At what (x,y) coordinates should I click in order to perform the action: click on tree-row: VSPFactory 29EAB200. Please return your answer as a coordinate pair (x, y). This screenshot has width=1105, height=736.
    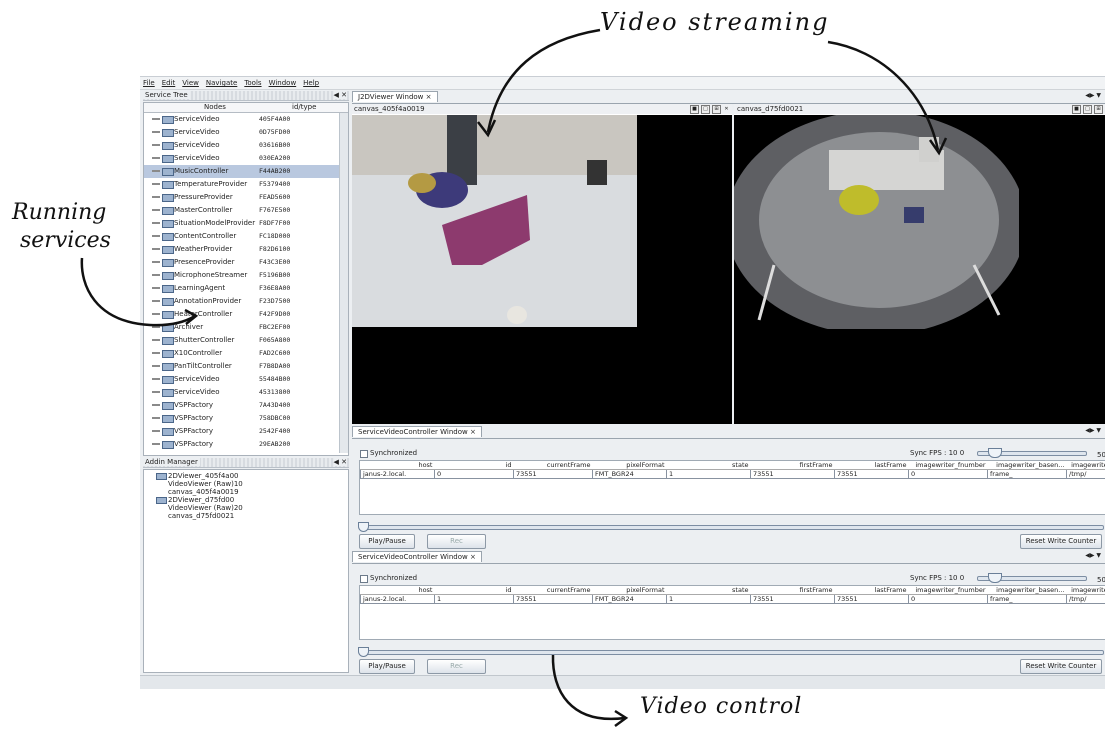
    Looking at the image, I should click on (241, 444).